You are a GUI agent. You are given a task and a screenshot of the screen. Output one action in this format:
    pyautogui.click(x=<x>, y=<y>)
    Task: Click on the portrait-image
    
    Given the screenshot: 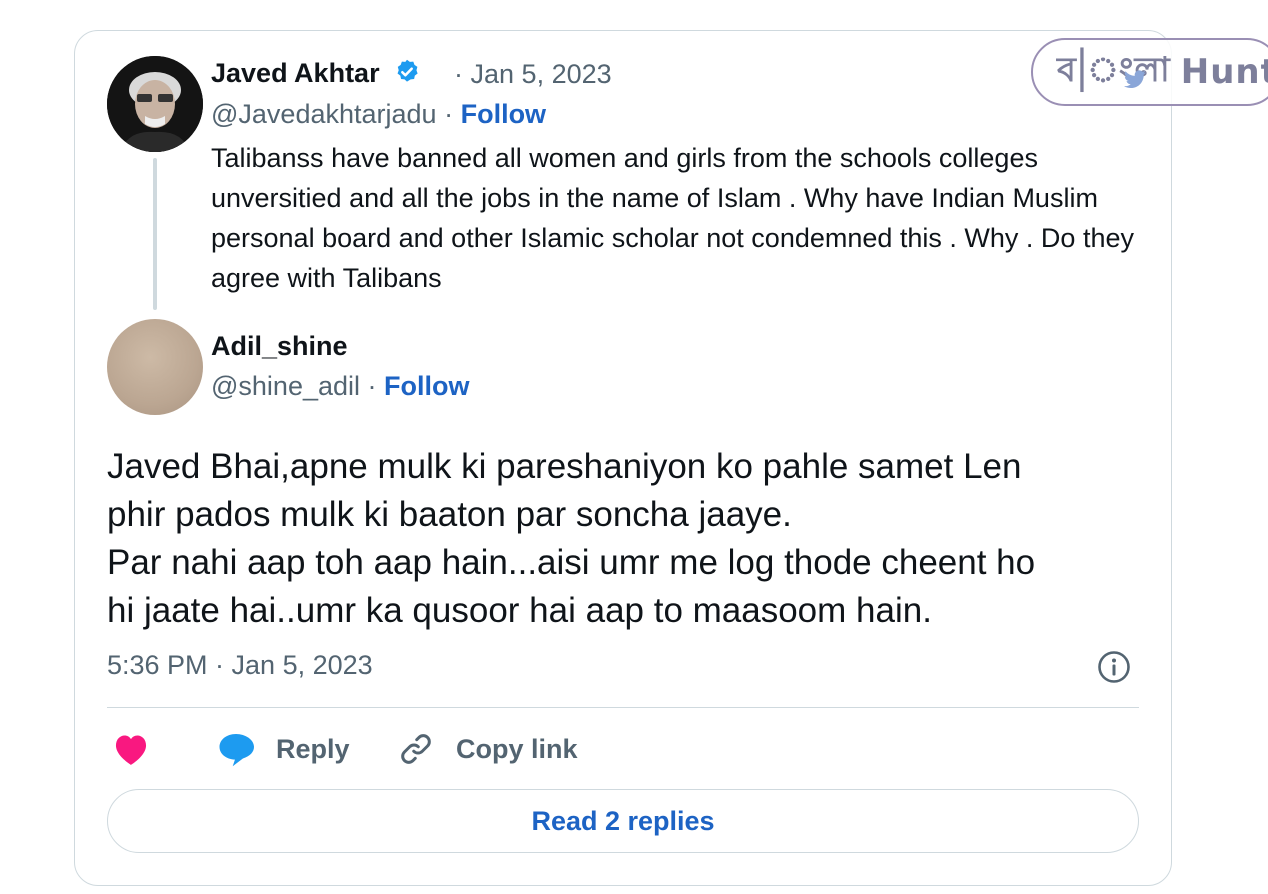 What is the action you would take?
    pyautogui.click(x=155, y=104)
    